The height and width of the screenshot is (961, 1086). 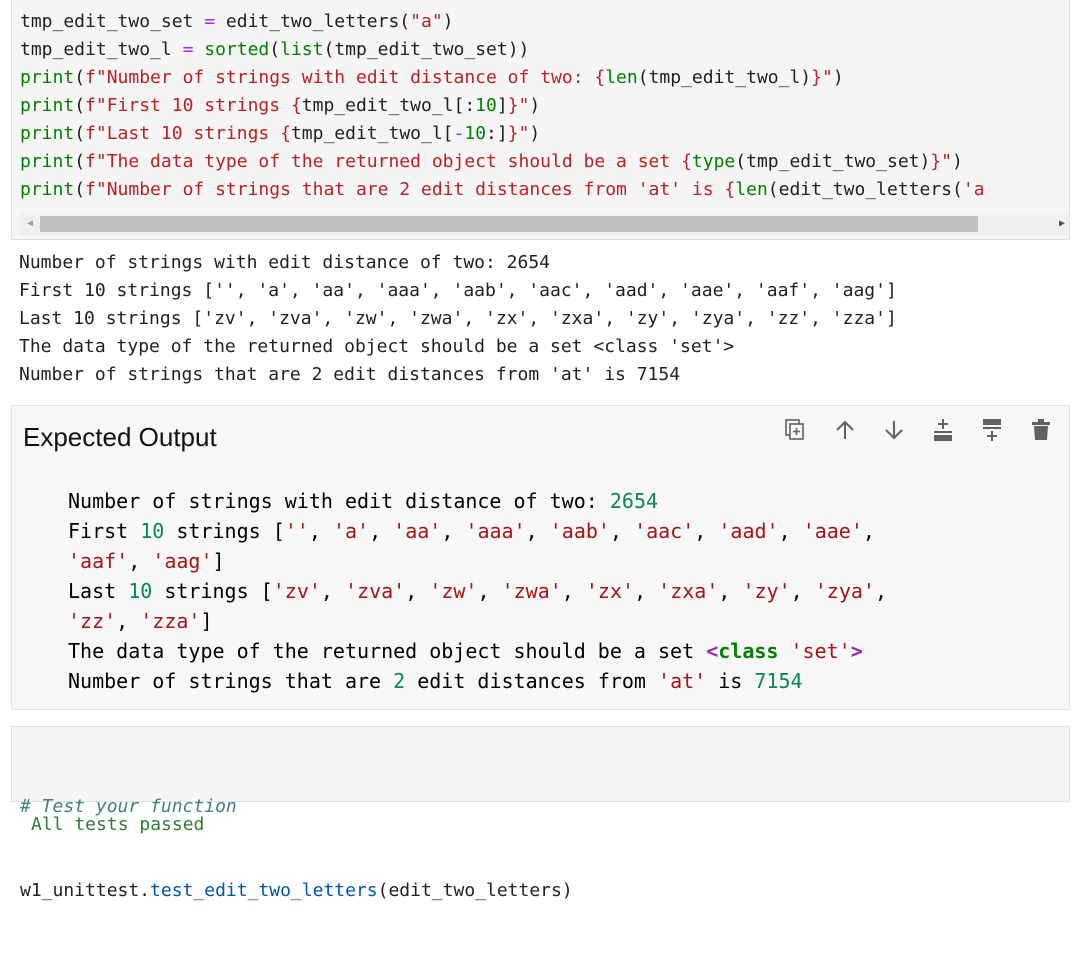 I want to click on code-token: -, so click(x=459, y=133).